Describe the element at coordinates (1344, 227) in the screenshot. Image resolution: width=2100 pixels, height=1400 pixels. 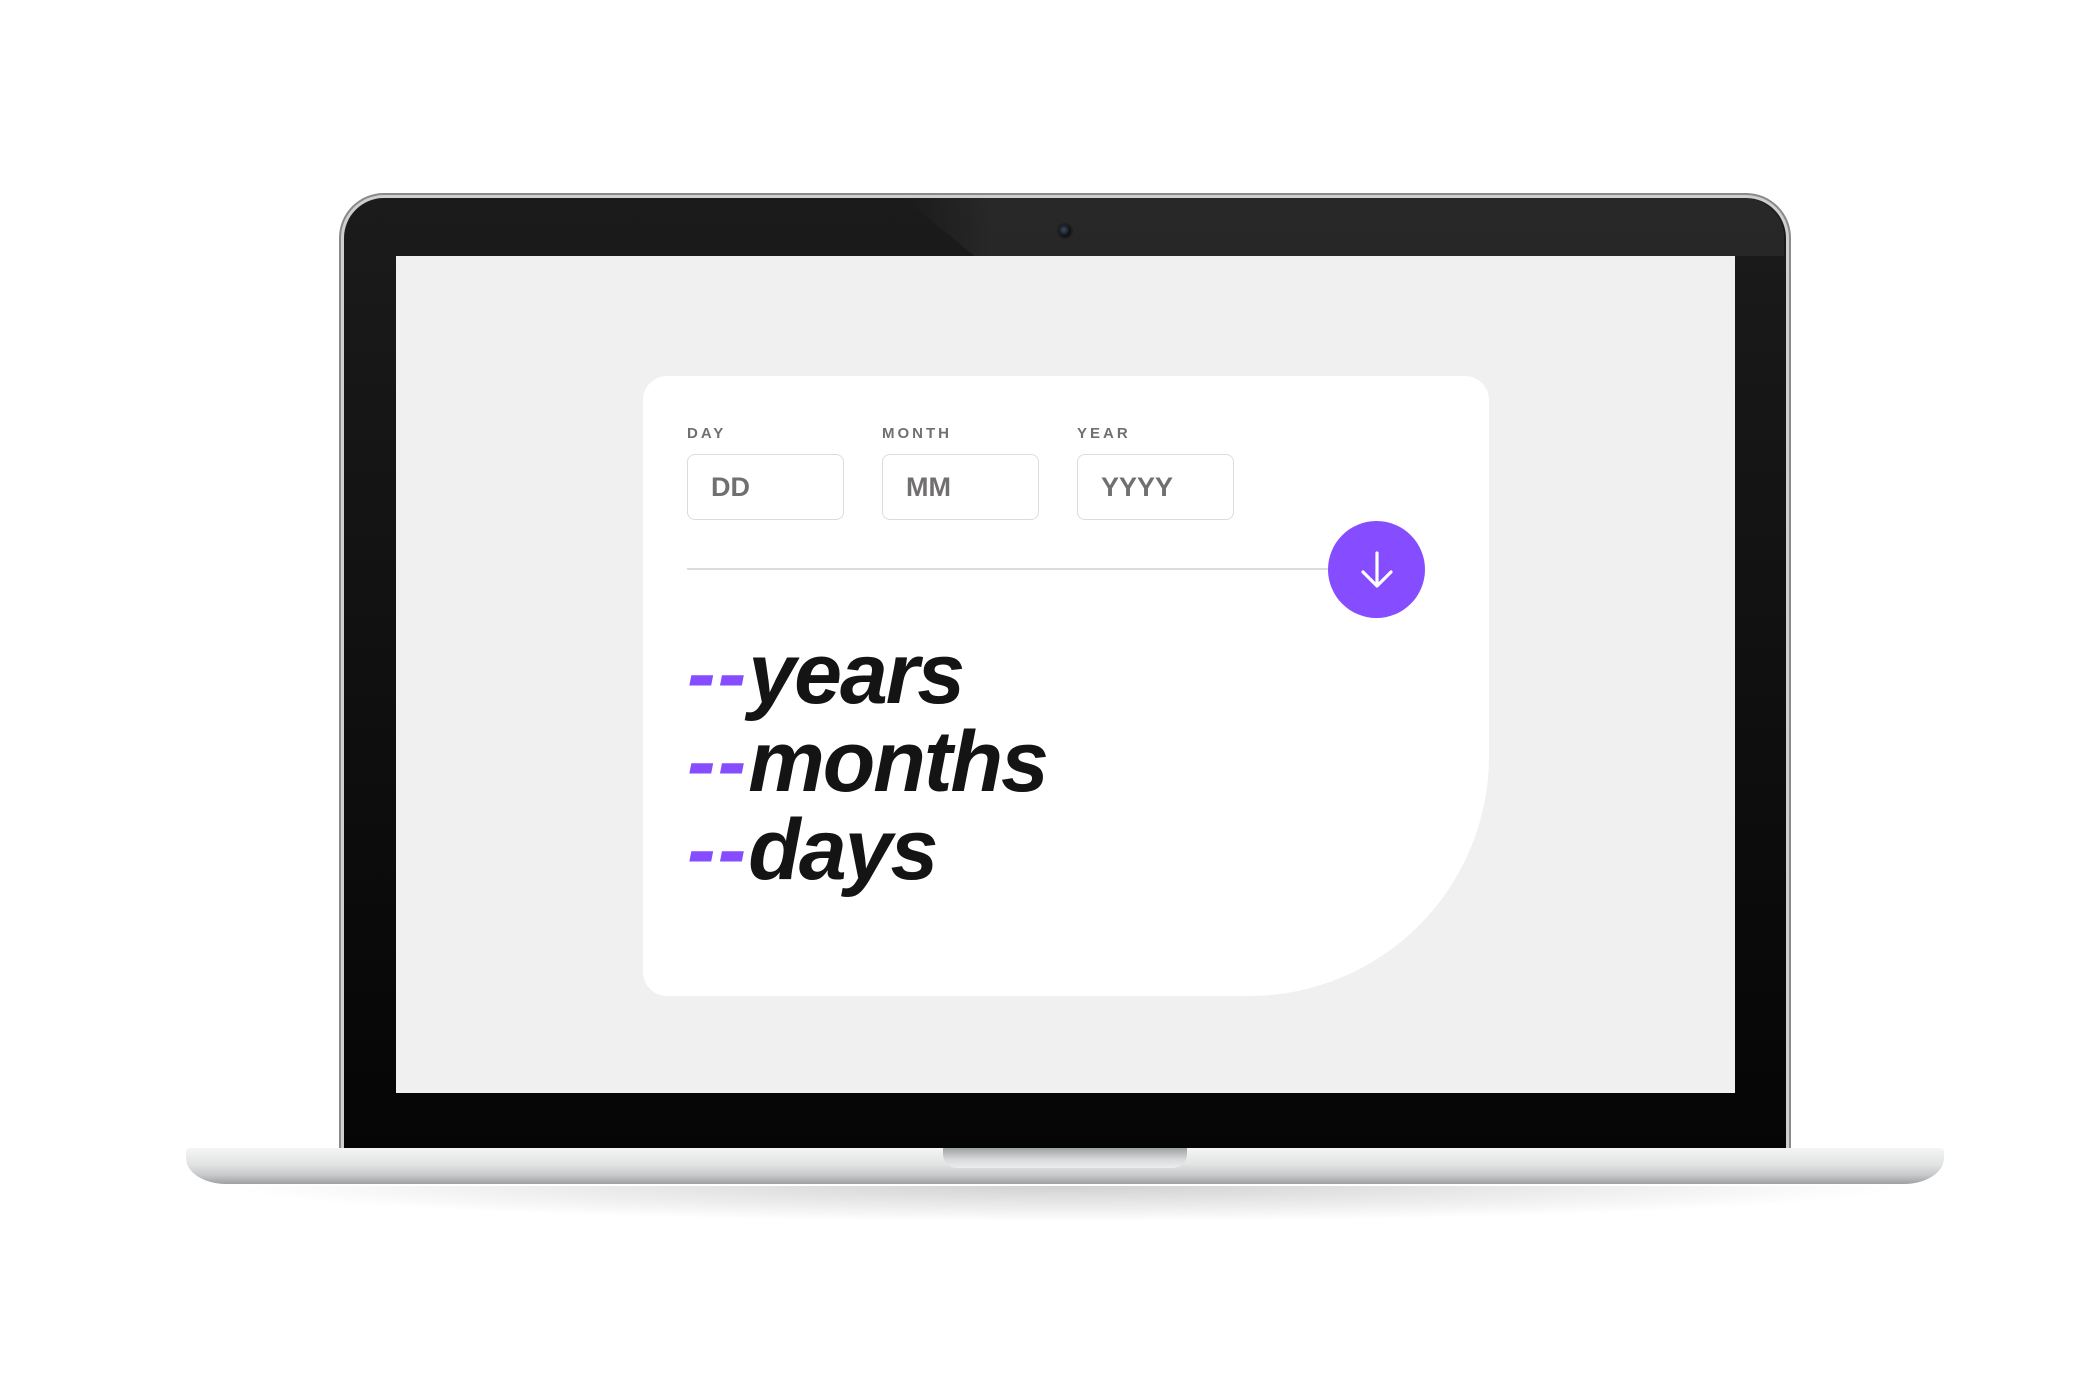
I see `lid-glare` at that location.